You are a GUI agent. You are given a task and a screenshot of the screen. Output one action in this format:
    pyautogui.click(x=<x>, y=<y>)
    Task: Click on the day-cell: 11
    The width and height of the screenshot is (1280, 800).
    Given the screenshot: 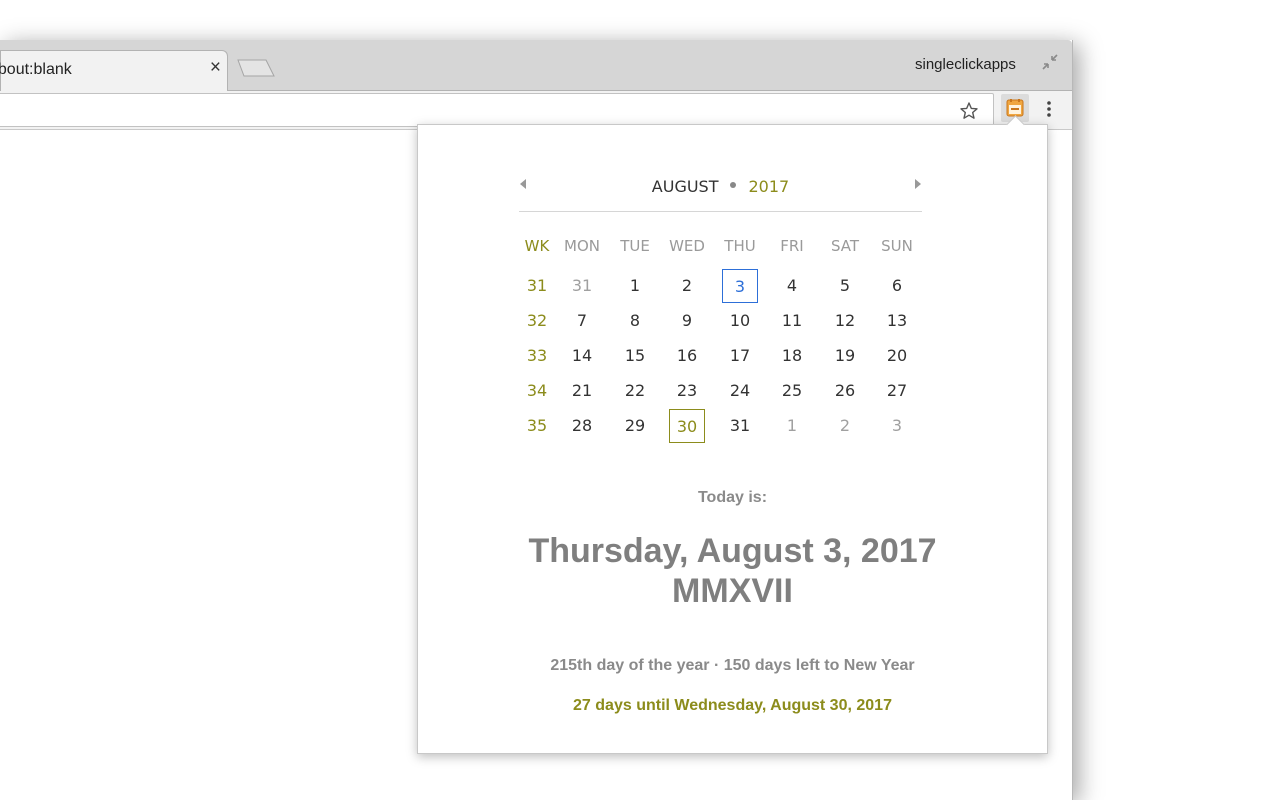 What is the action you would take?
    pyautogui.click(x=792, y=321)
    